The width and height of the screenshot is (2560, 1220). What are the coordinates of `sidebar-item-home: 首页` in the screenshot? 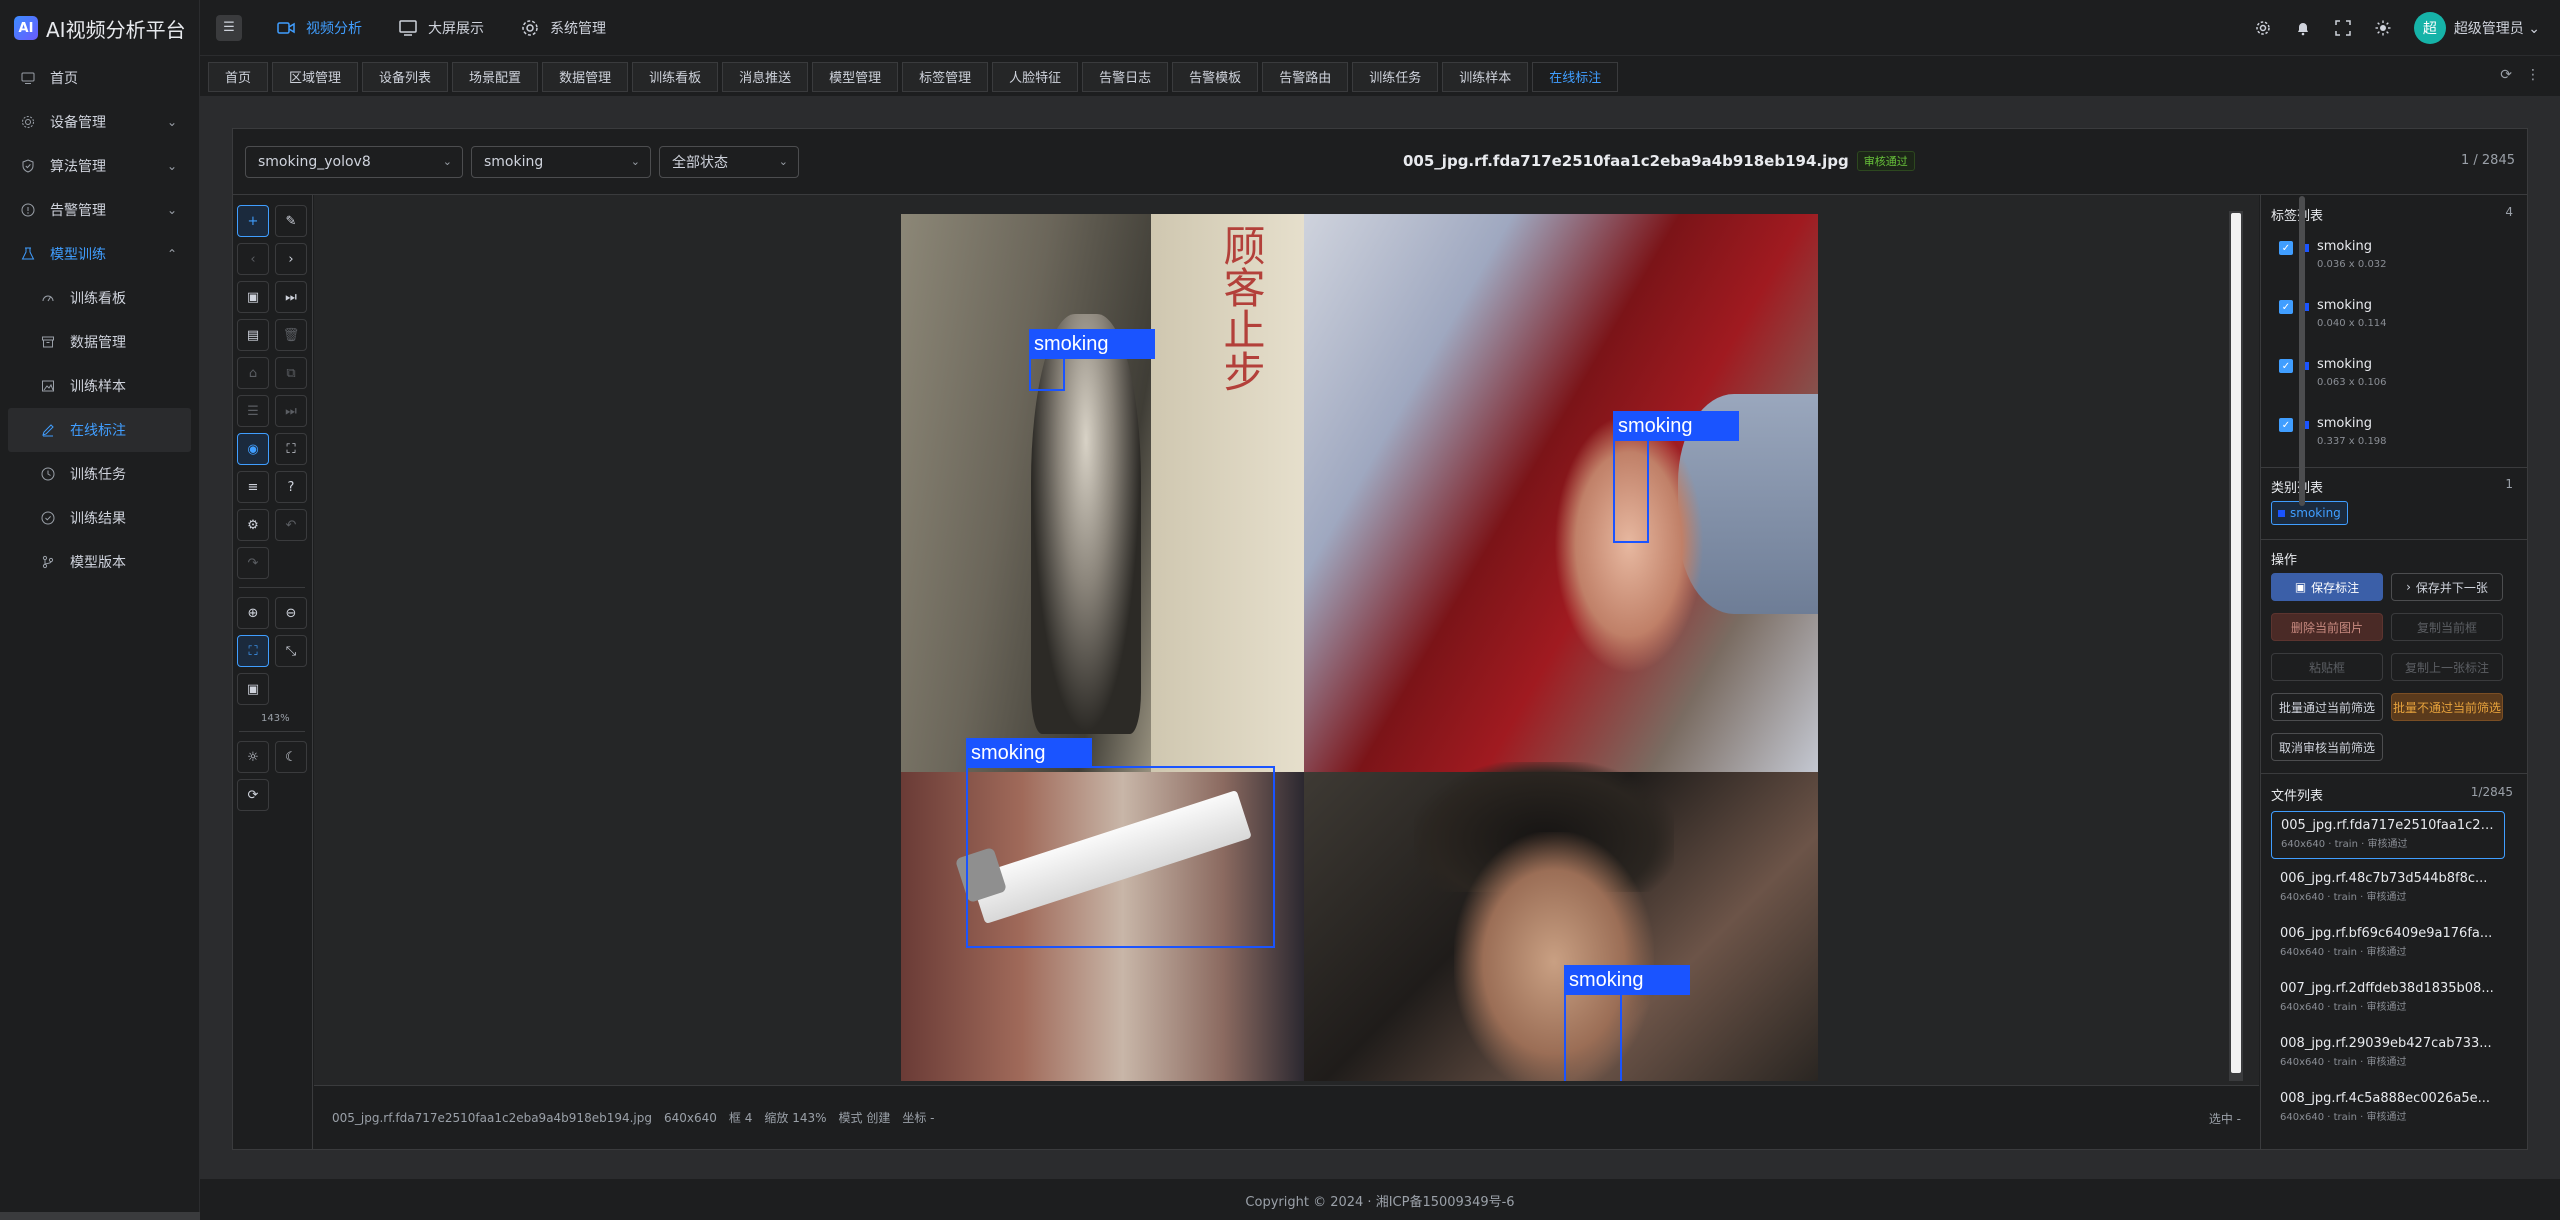 It's located at (99, 78).